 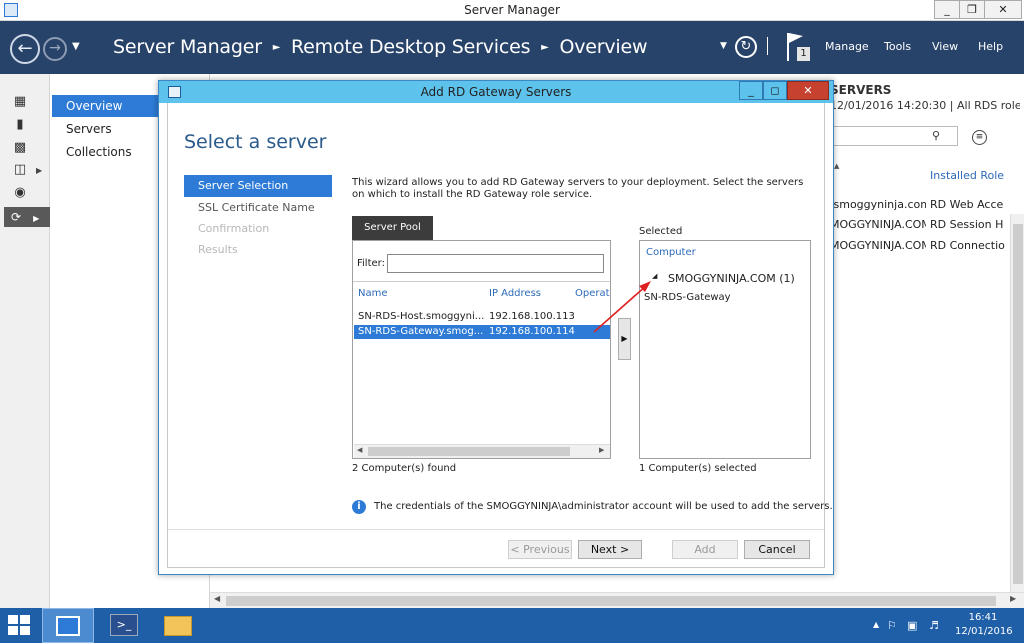 What do you see at coordinates (234, 228) in the screenshot?
I see `step-confirmation: Confirmation` at bounding box center [234, 228].